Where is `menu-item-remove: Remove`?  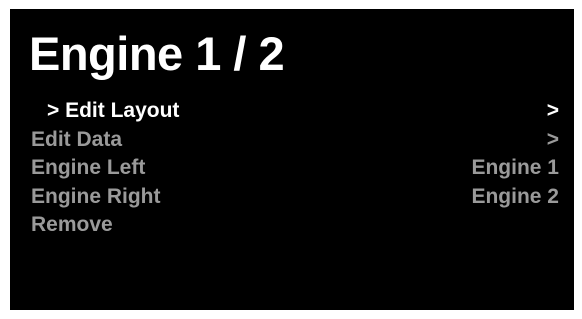 menu-item-remove: Remove is located at coordinates (295, 225).